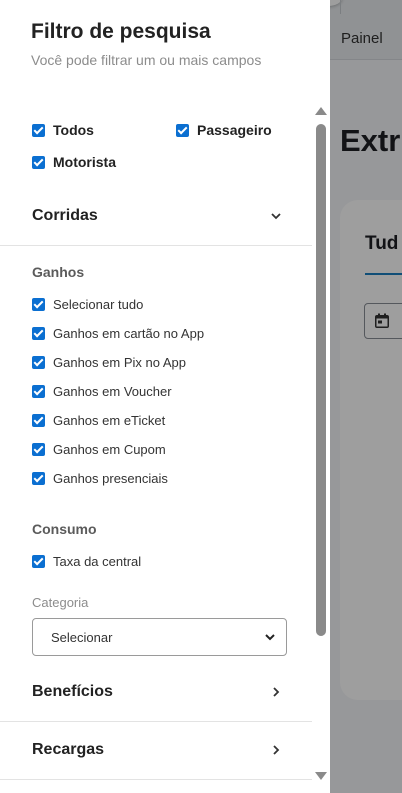 The height and width of the screenshot is (793, 402). Describe the element at coordinates (321, 111) in the screenshot. I see `scroll-up-arrow-icon` at that location.